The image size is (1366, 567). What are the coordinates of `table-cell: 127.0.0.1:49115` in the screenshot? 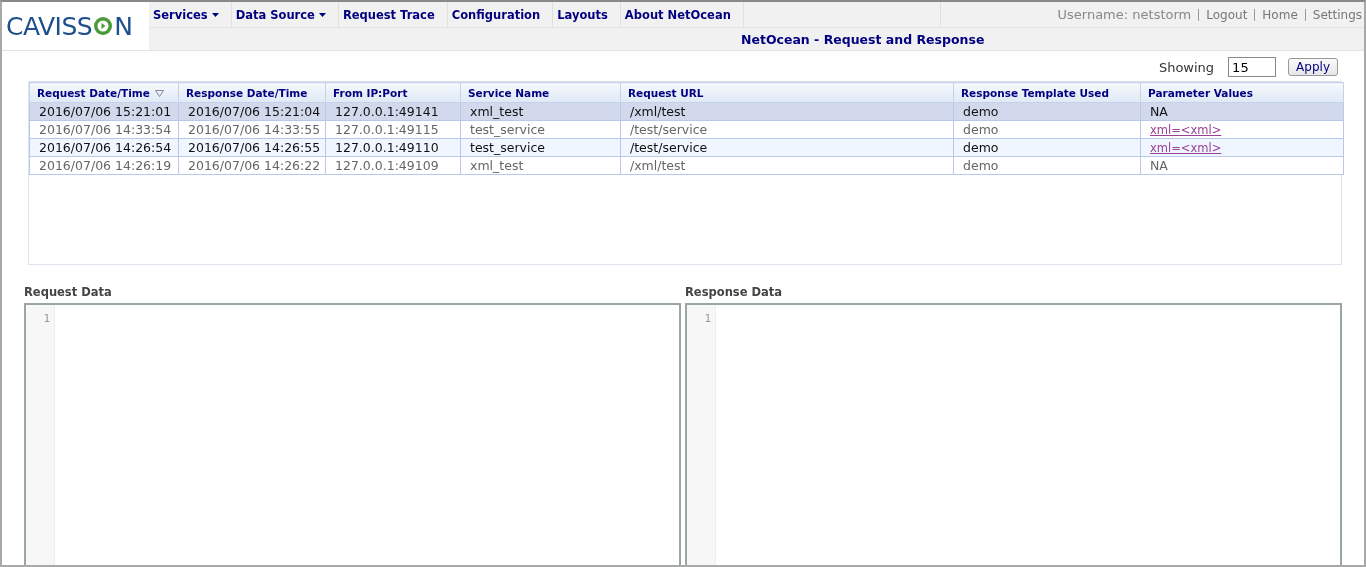 It's located at (393, 129).